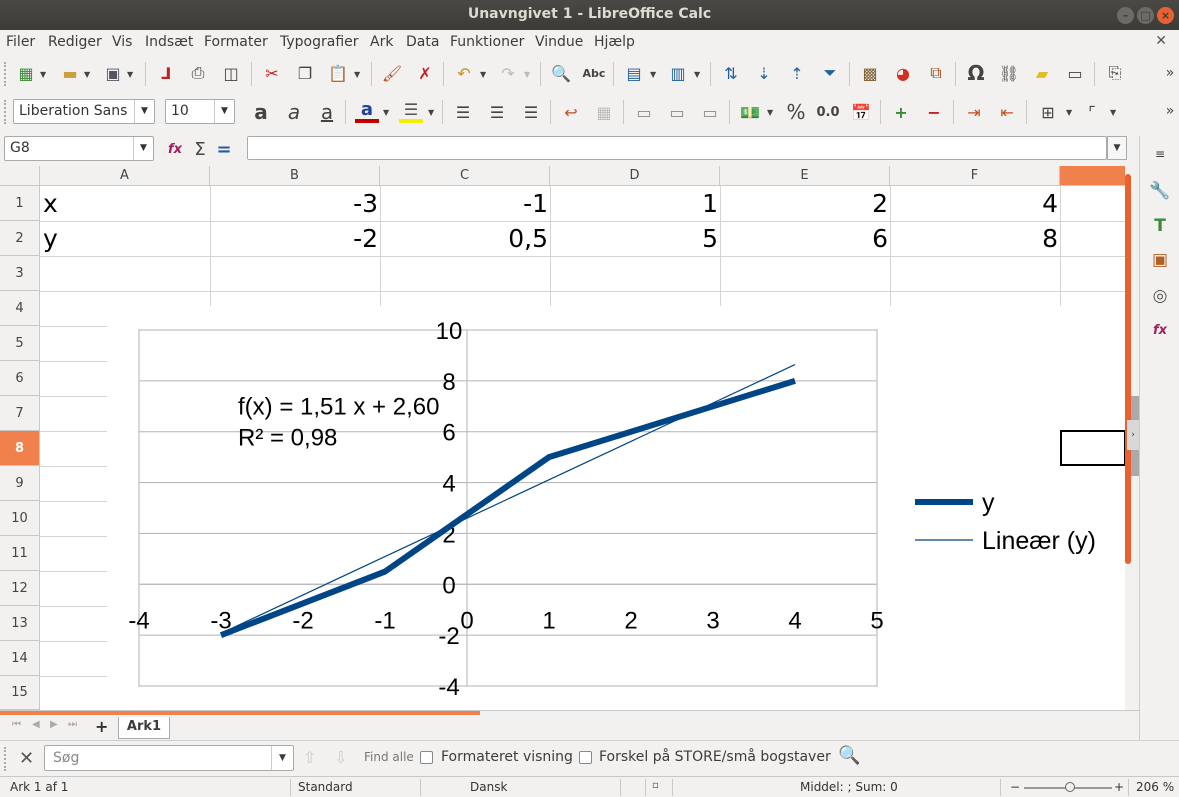 This screenshot has width=1179, height=797. Describe the element at coordinates (974, 238) in the screenshot. I see `cell-f2: 8` at that location.